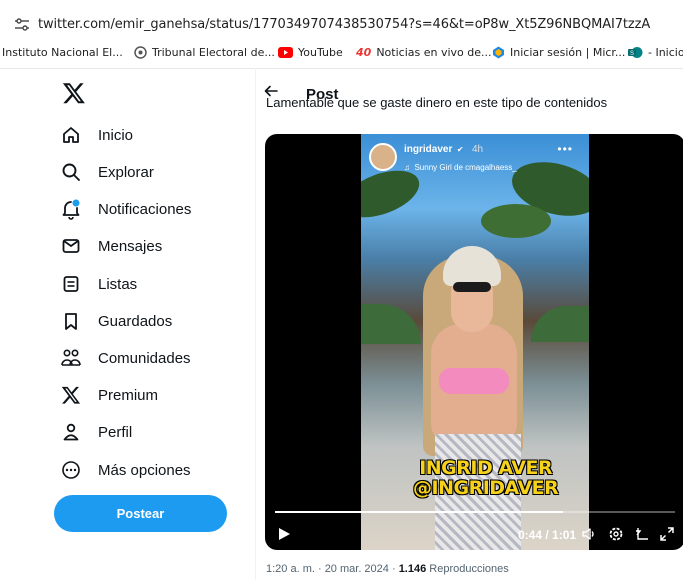 The image size is (683, 580). I want to click on sidebar-item-label: Comunidades, so click(144, 358).